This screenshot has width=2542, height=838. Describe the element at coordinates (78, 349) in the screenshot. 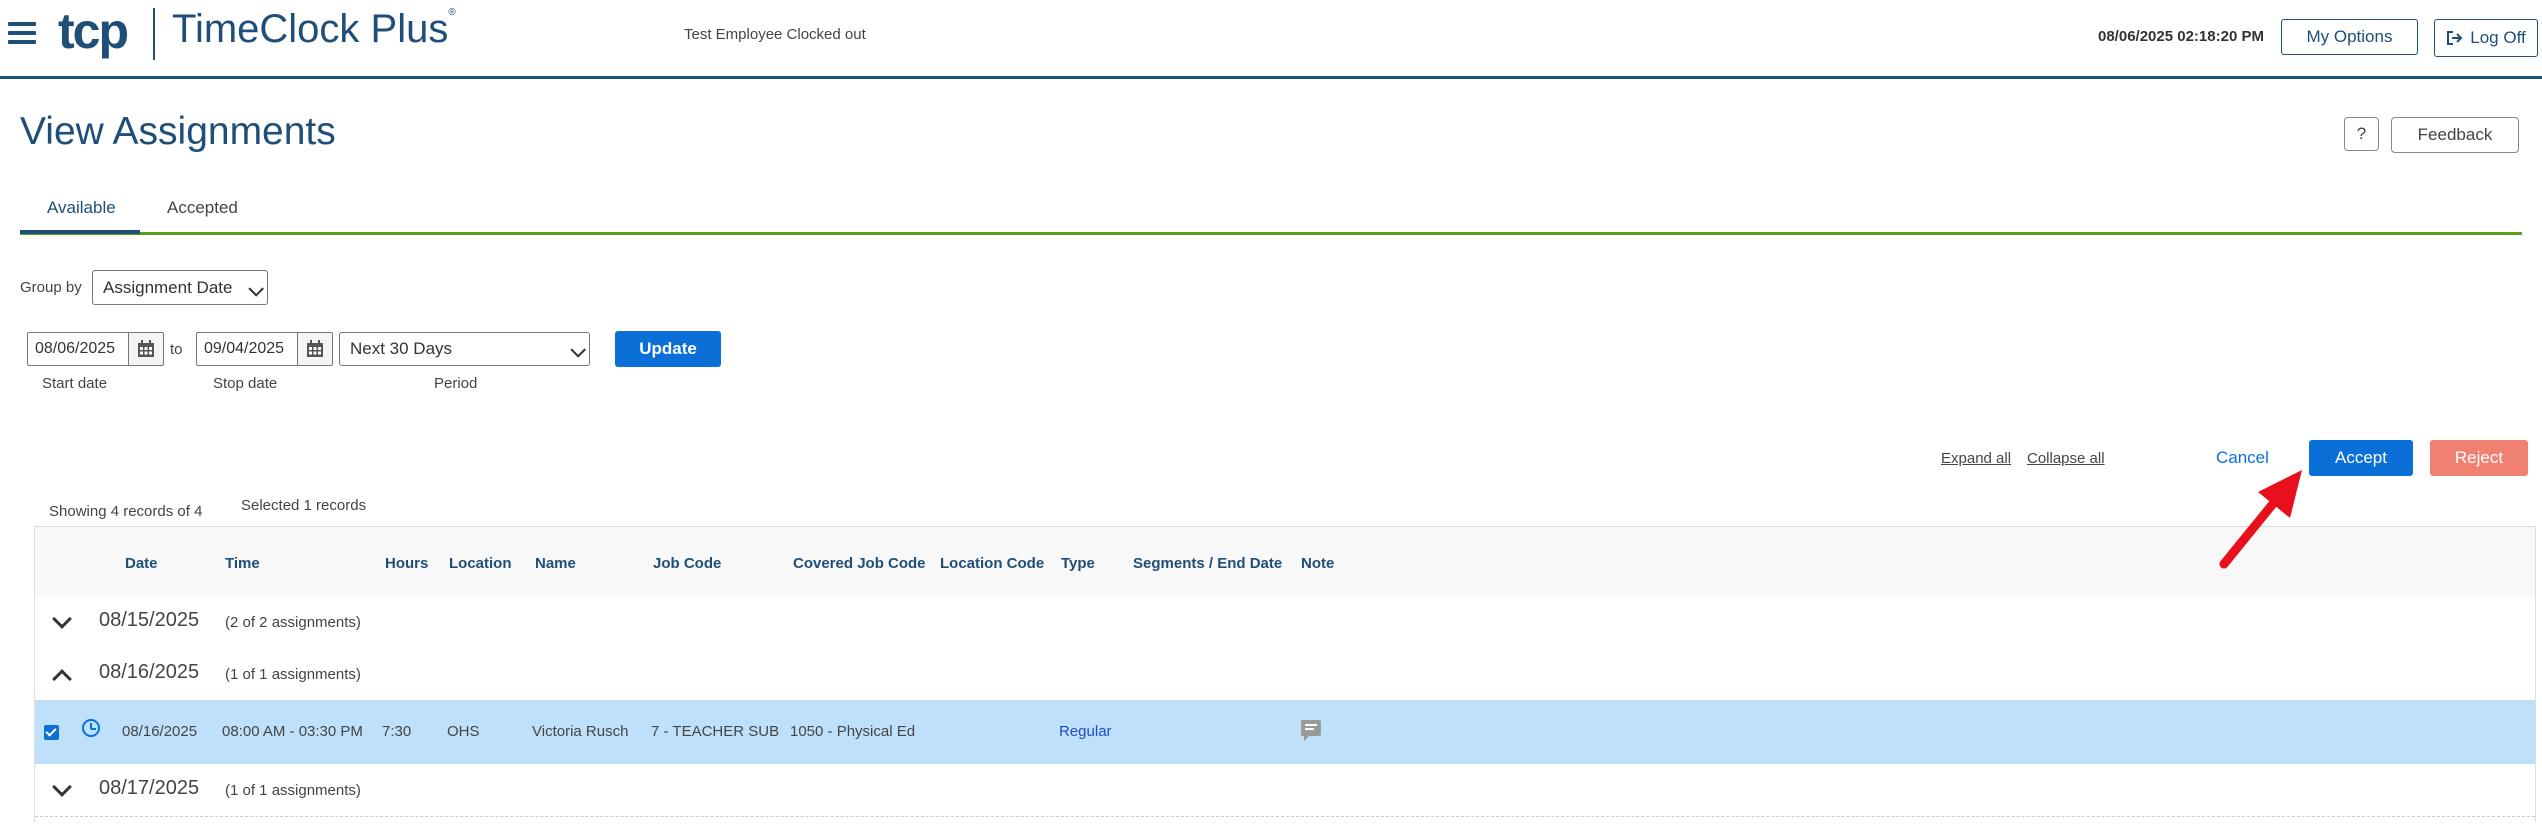

I see `start-date-input: 08/06/2025` at that location.